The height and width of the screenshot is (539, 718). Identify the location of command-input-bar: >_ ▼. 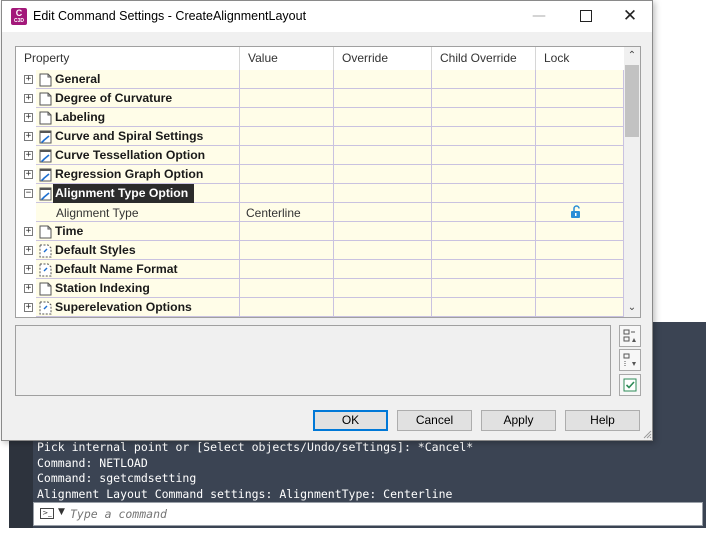
(368, 514).